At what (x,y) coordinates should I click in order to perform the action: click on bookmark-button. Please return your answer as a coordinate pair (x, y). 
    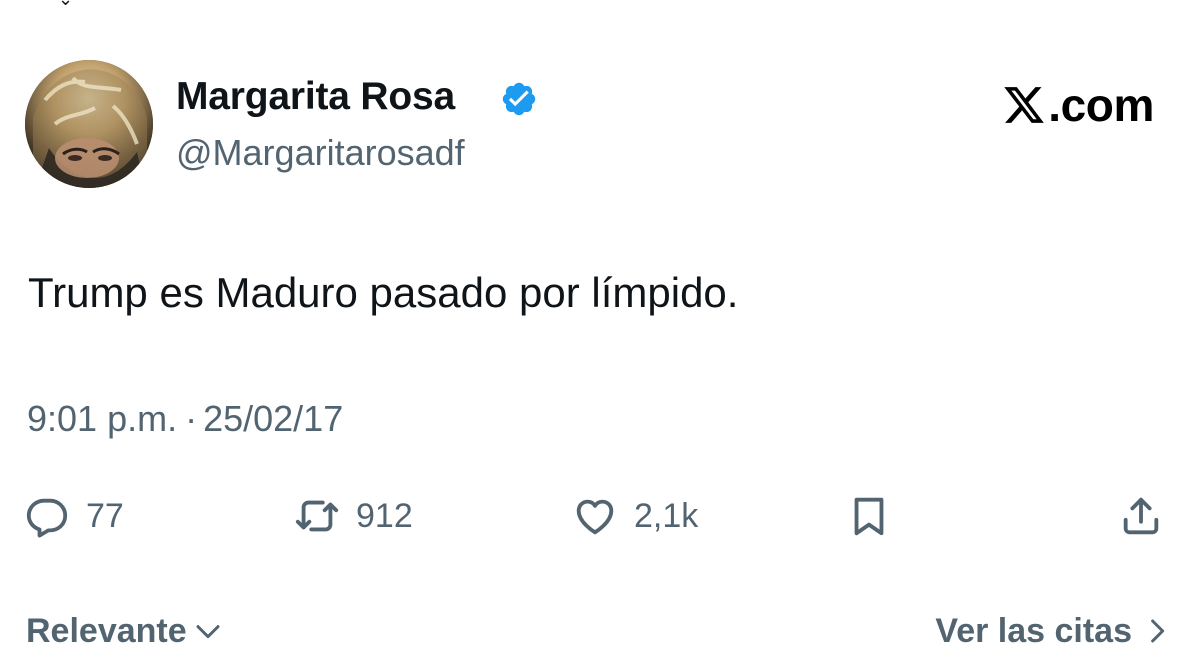
    Looking at the image, I should click on (869, 516).